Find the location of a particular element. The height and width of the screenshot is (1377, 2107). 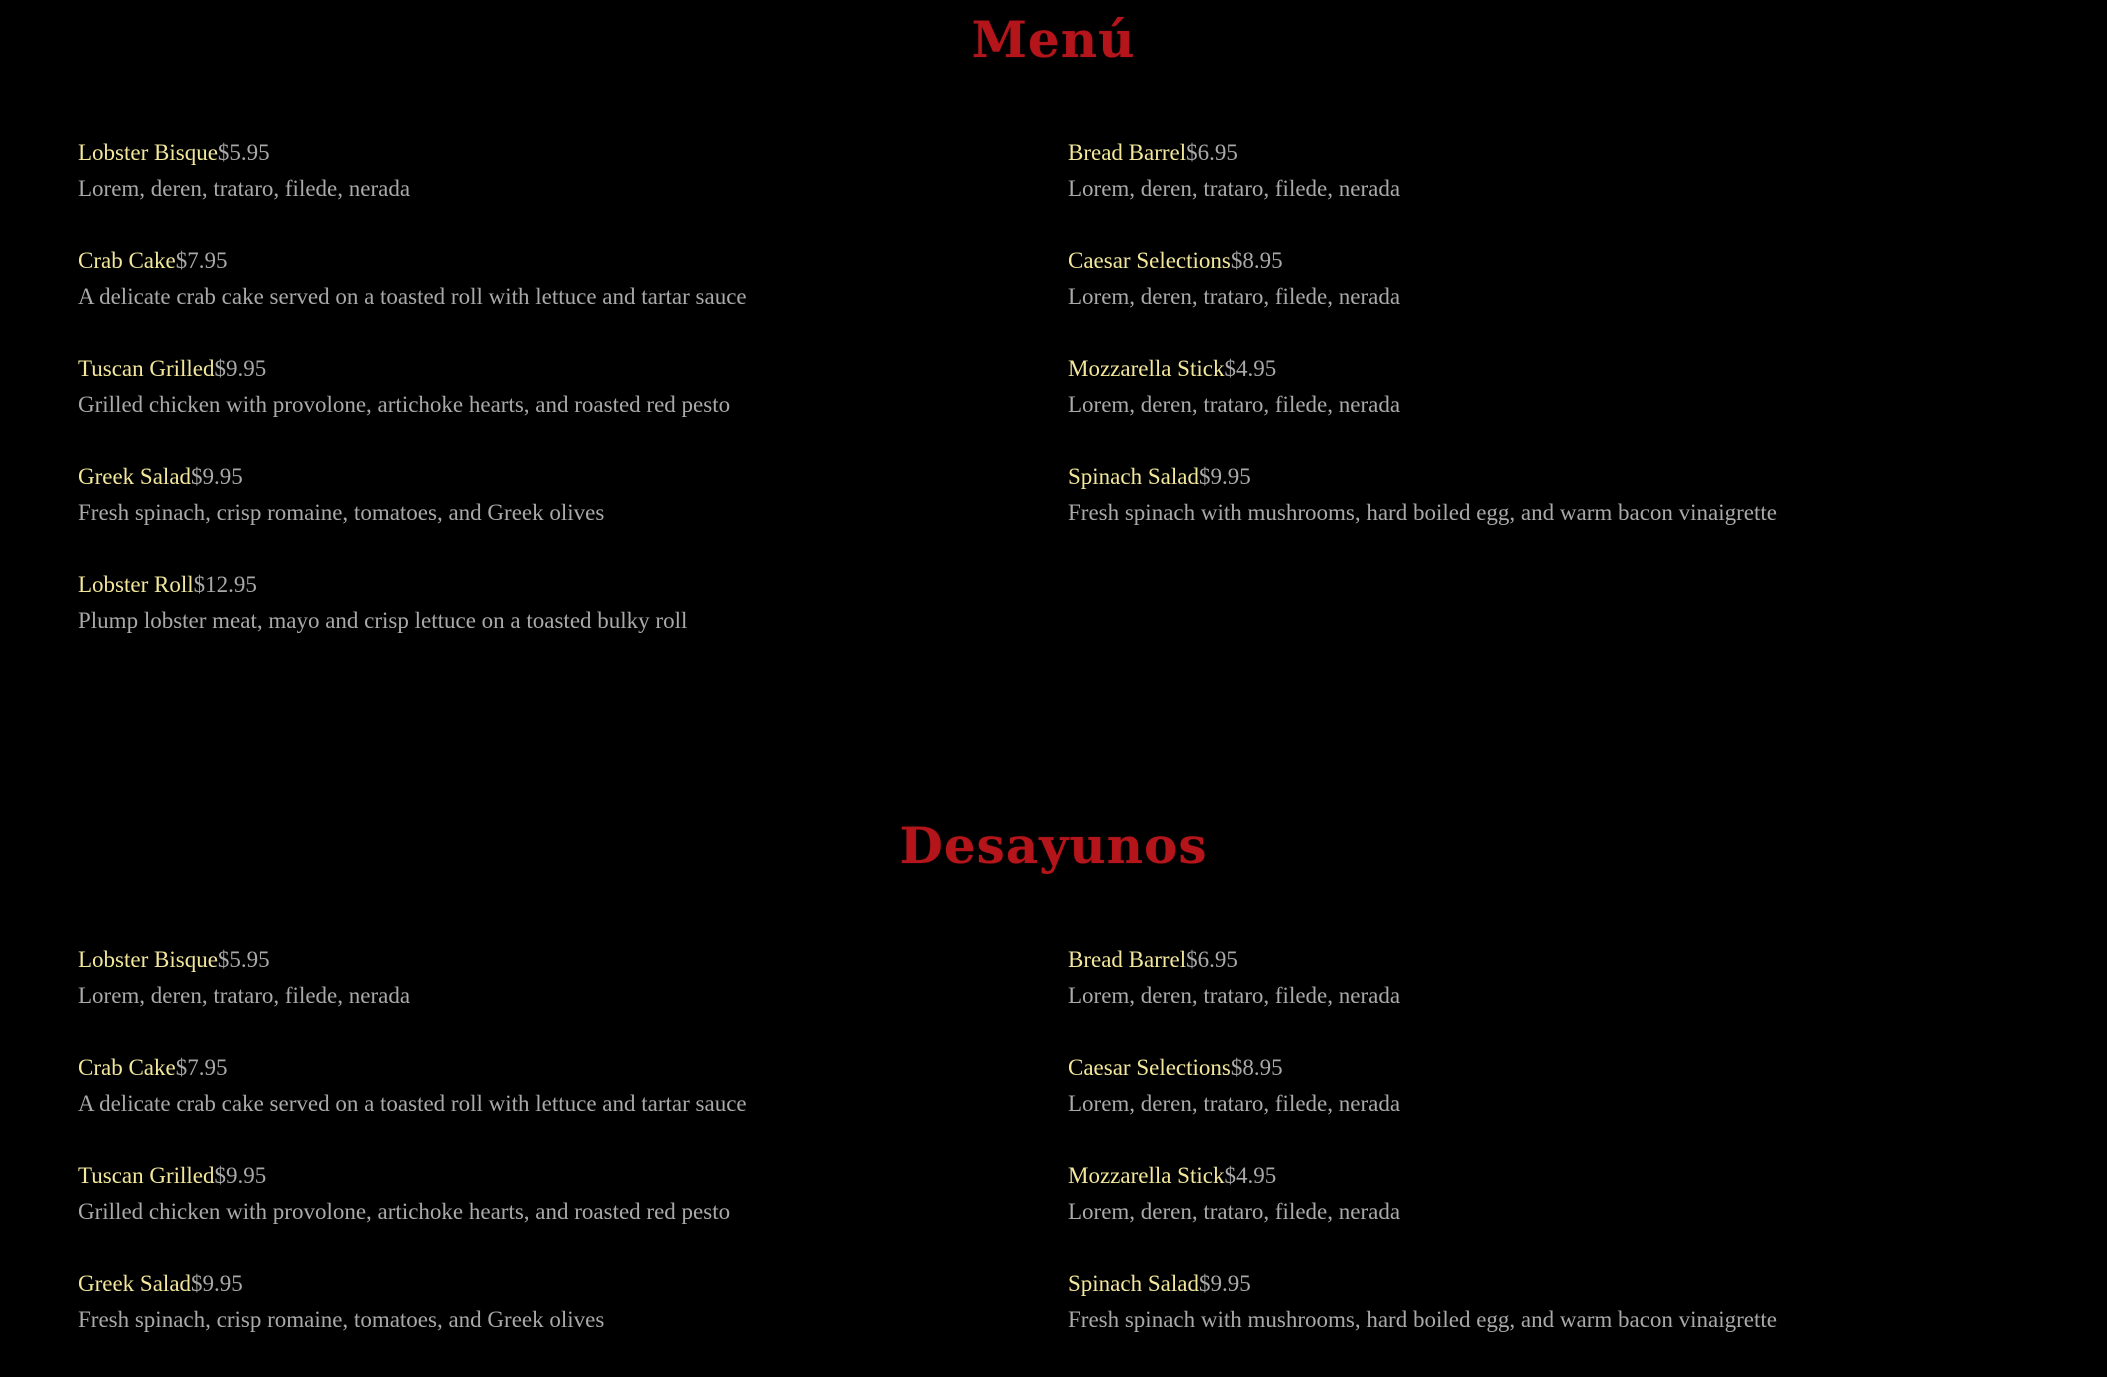

section-title-desayunos: Desayunos is located at coordinates (1053, 845).